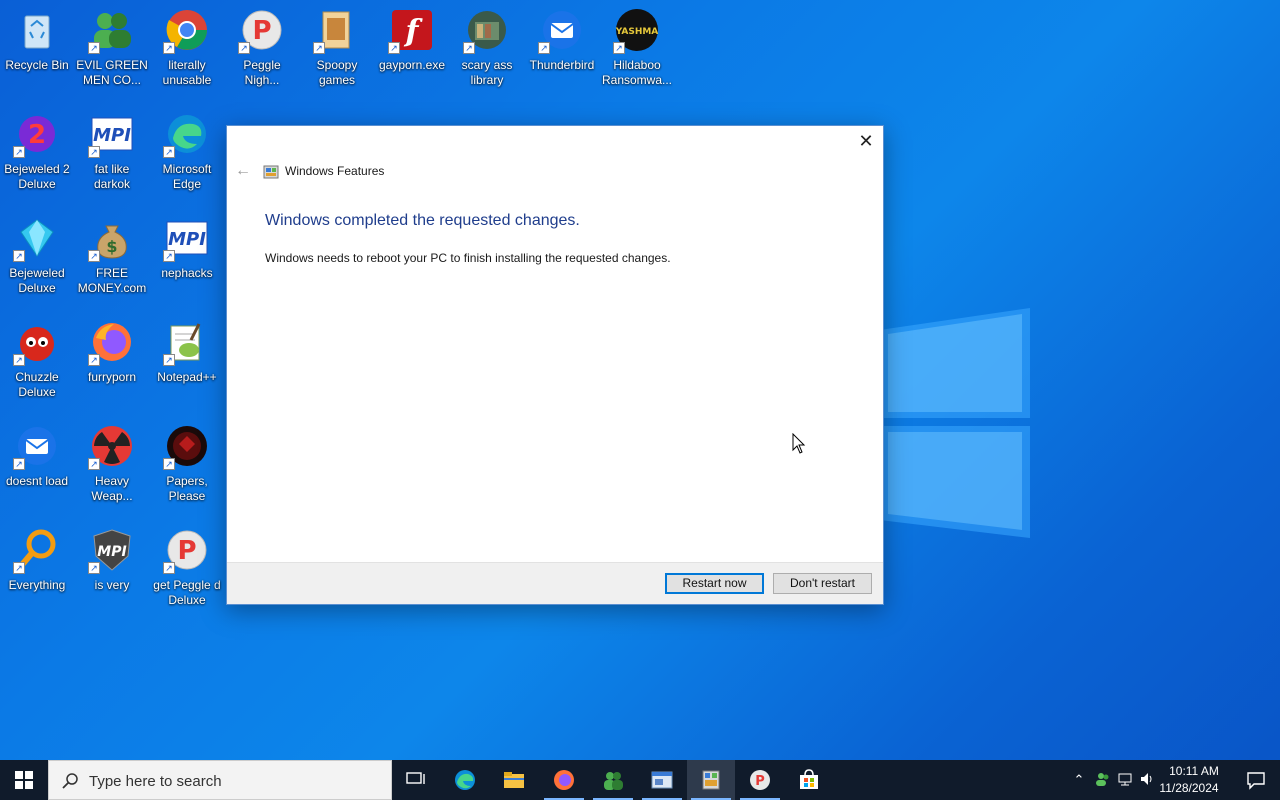  Describe the element at coordinates (187, 550) in the screenshot. I see `peggle-icon: P ↗` at that location.